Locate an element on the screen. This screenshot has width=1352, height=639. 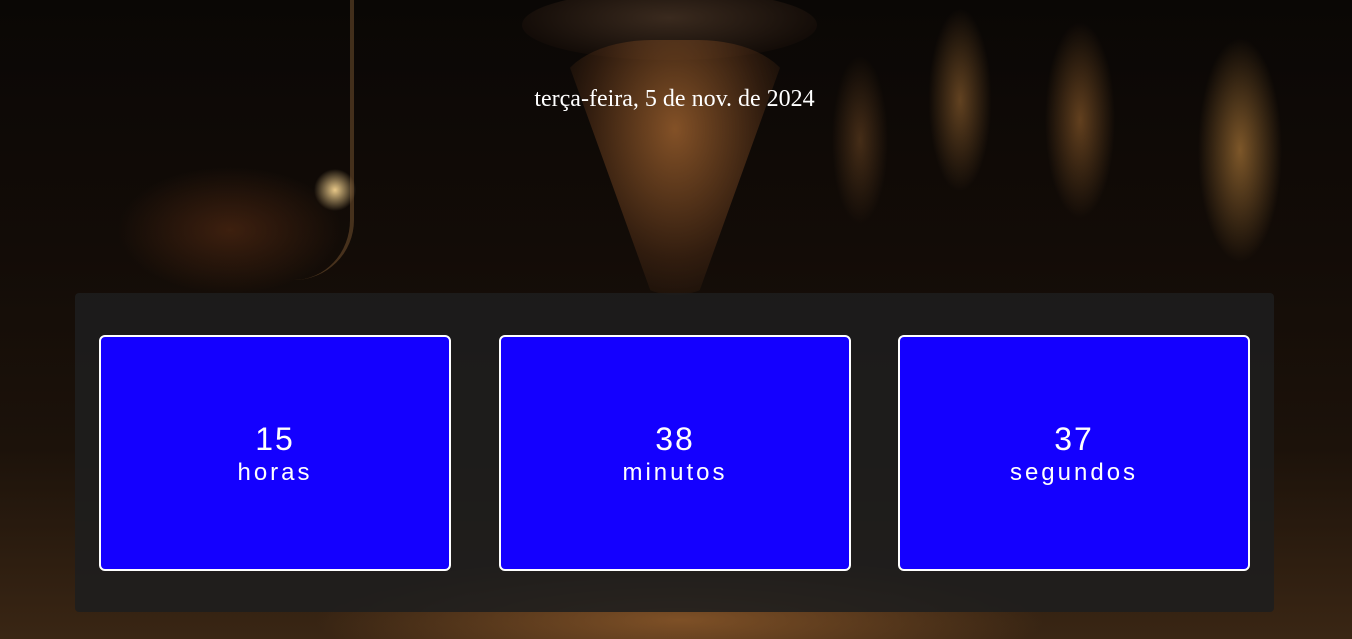
hours-card: 15 horas is located at coordinates (275, 453).